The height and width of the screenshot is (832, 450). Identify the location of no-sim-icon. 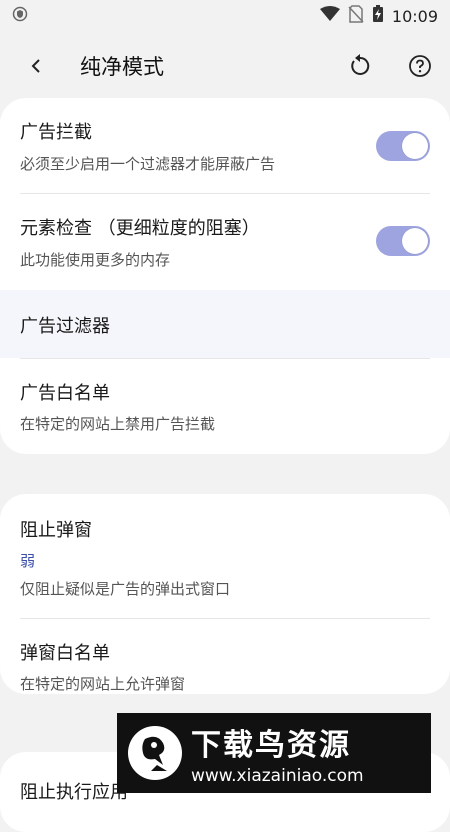
(356, 16).